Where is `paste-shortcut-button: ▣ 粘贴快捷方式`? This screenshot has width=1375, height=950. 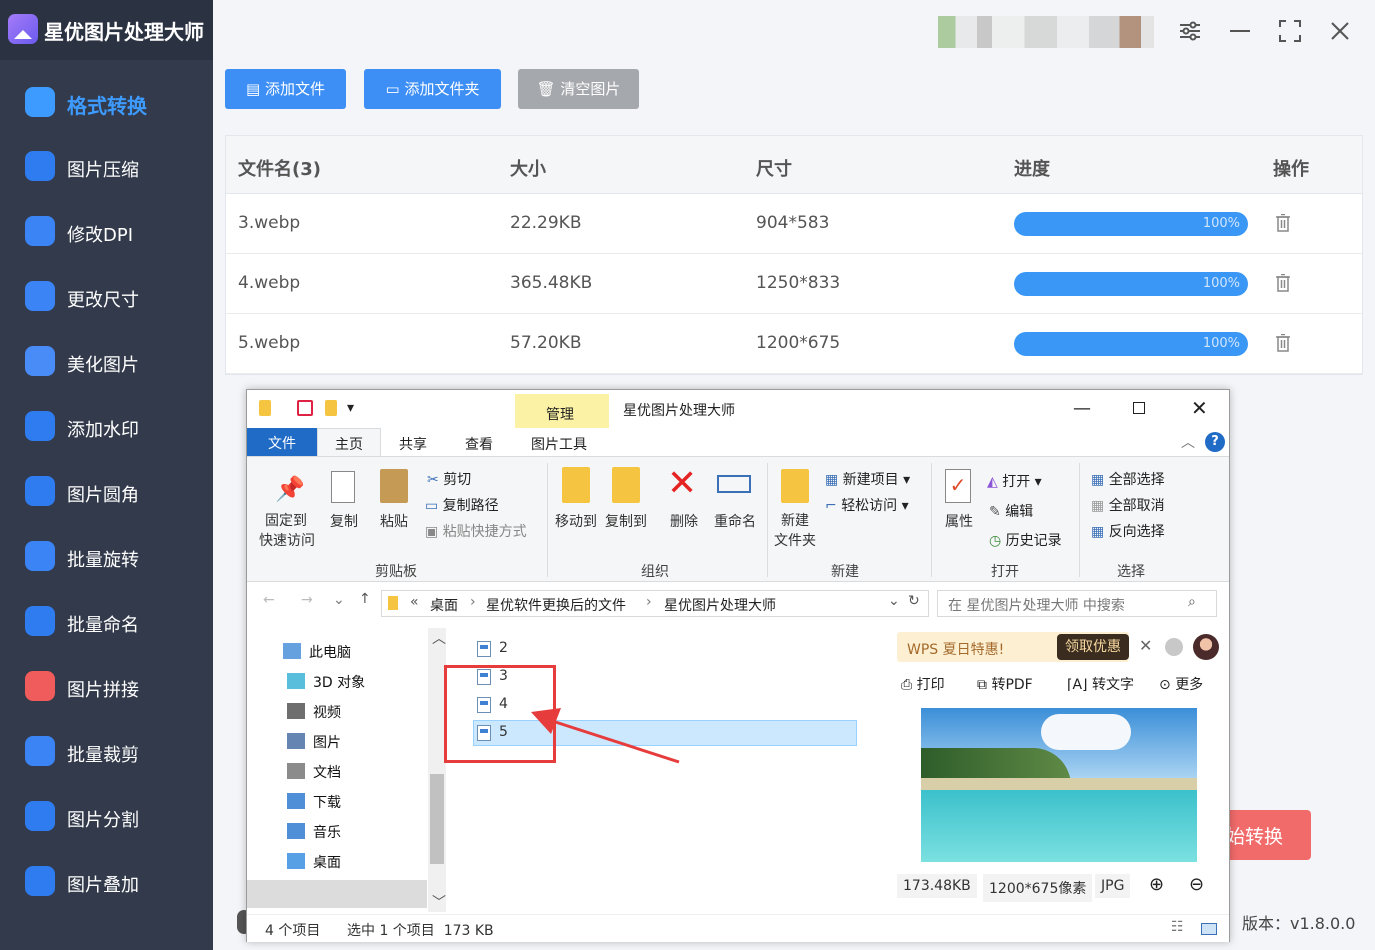
paste-shortcut-button: ▣ 粘贴快捷方式 is located at coordinates (476, 531).